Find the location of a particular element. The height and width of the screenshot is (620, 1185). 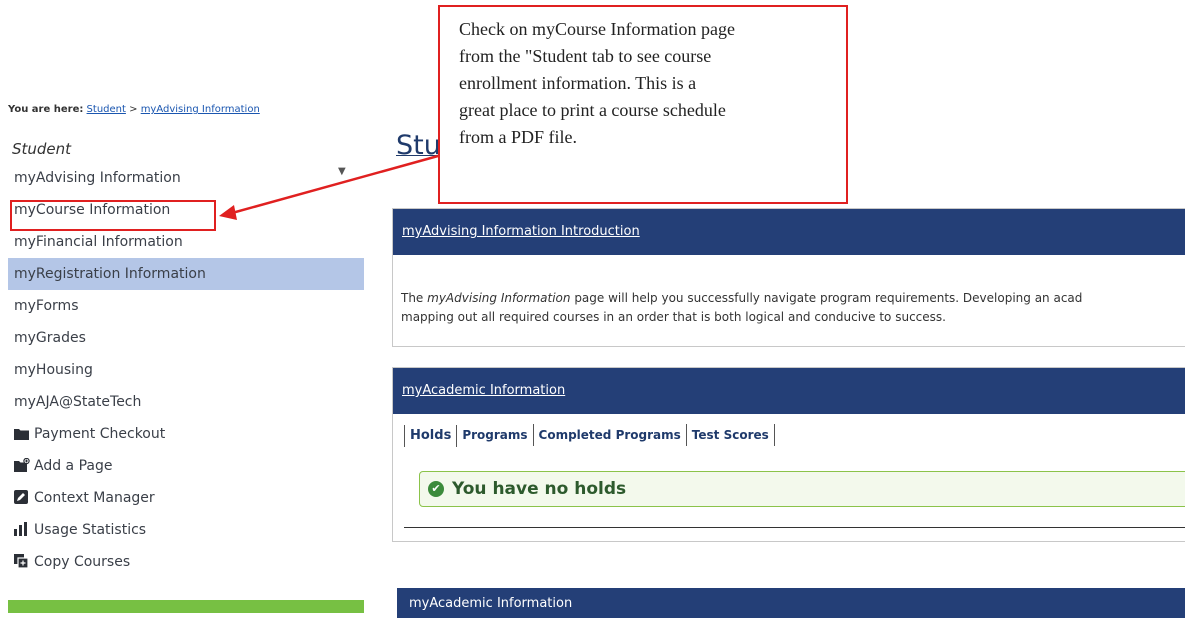

sidebar-item-label: Usage Statistics is located at coordinates (90, 530).